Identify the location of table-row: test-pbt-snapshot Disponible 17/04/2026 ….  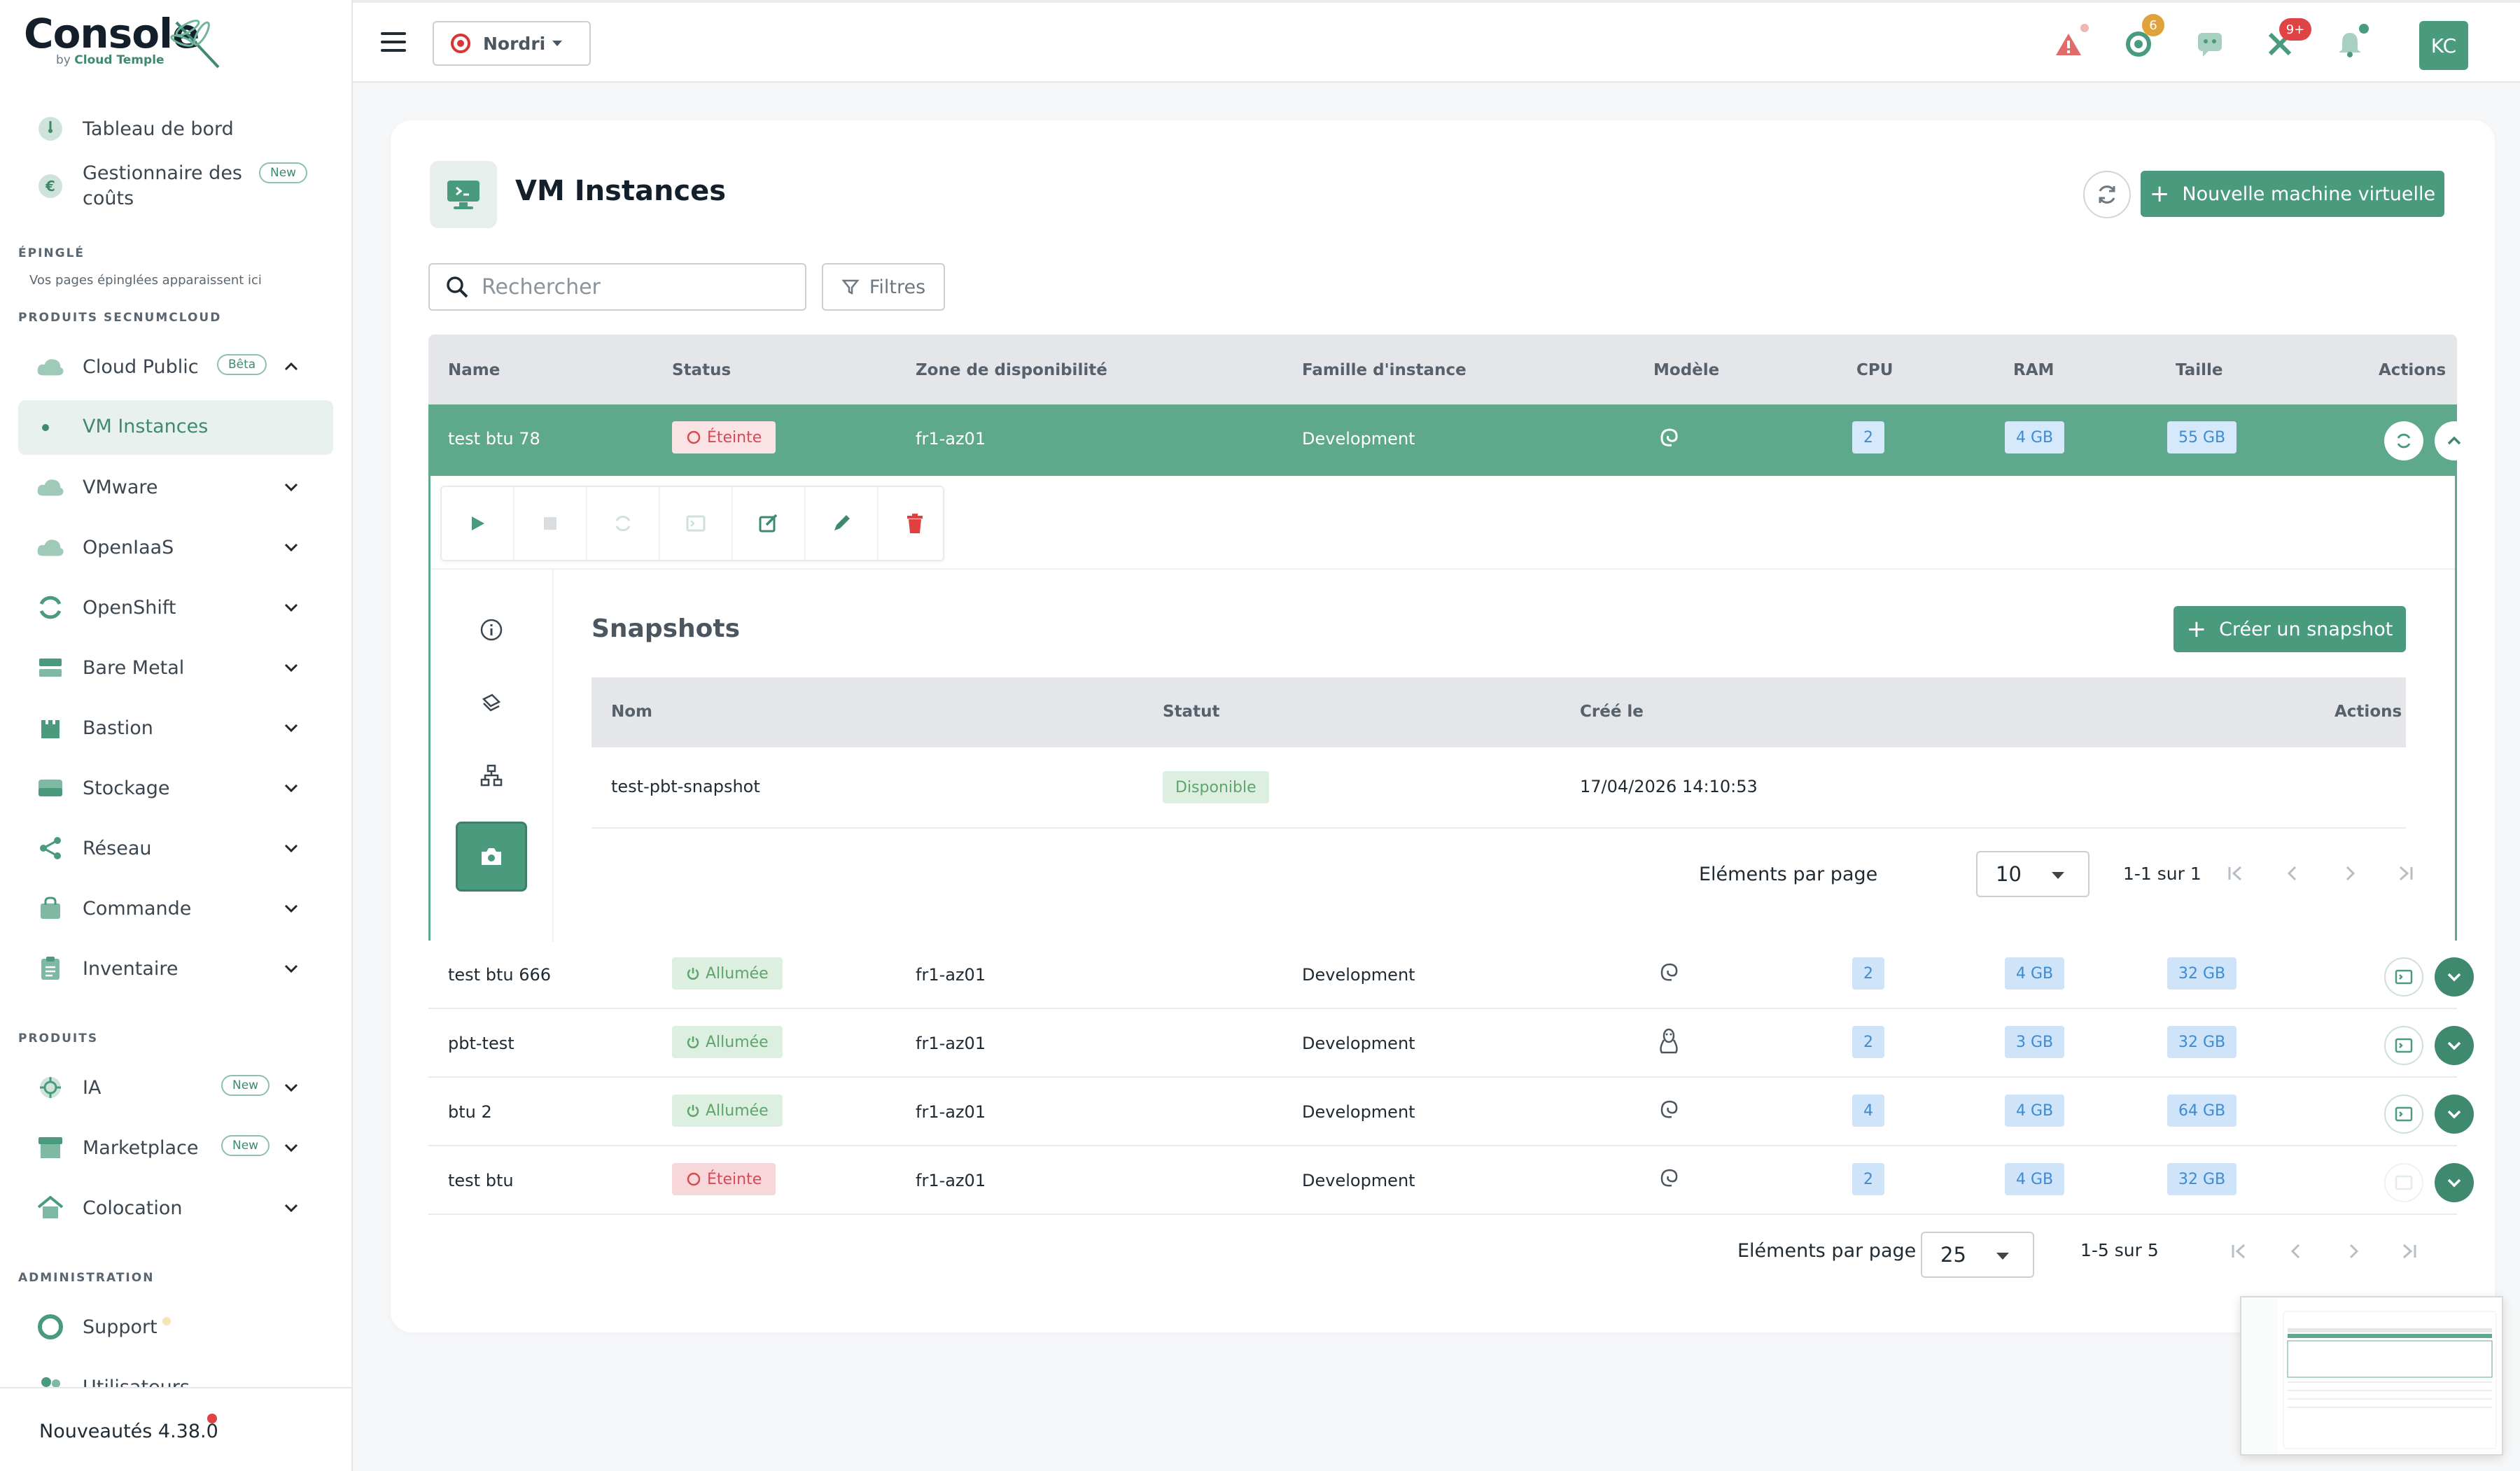
(1499, 788).